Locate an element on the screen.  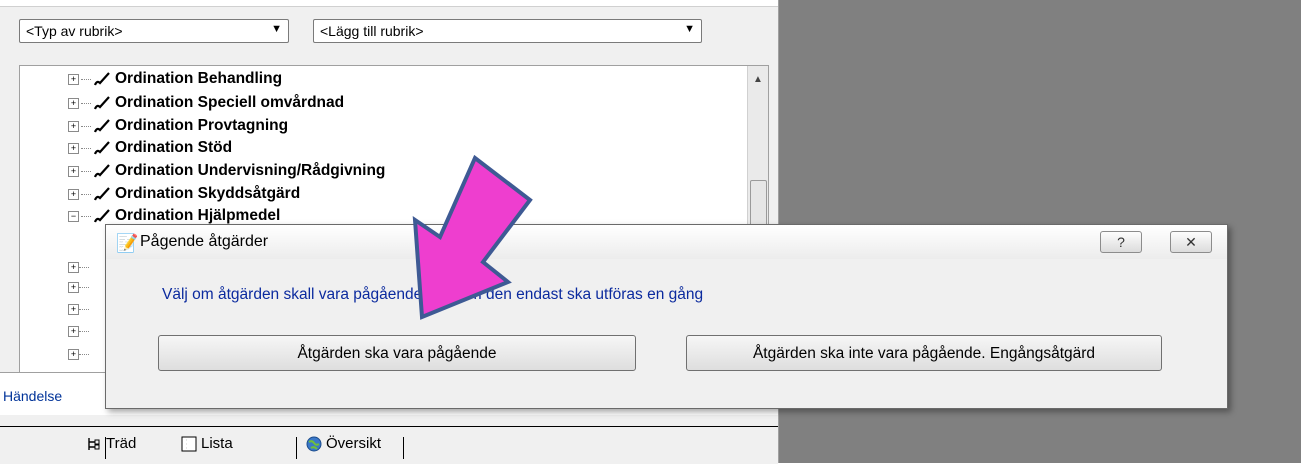
globe-icon is located at coordinates (314, 444).